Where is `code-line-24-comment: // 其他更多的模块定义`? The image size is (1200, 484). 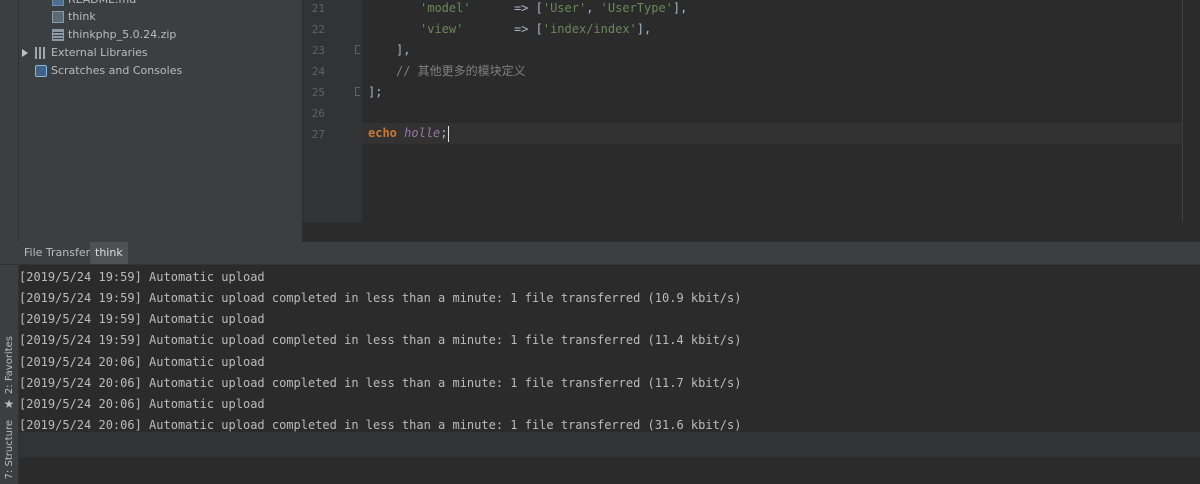
code-line-24-comment: // 其他更多的模块定义 is located at coordinates (461, 71).